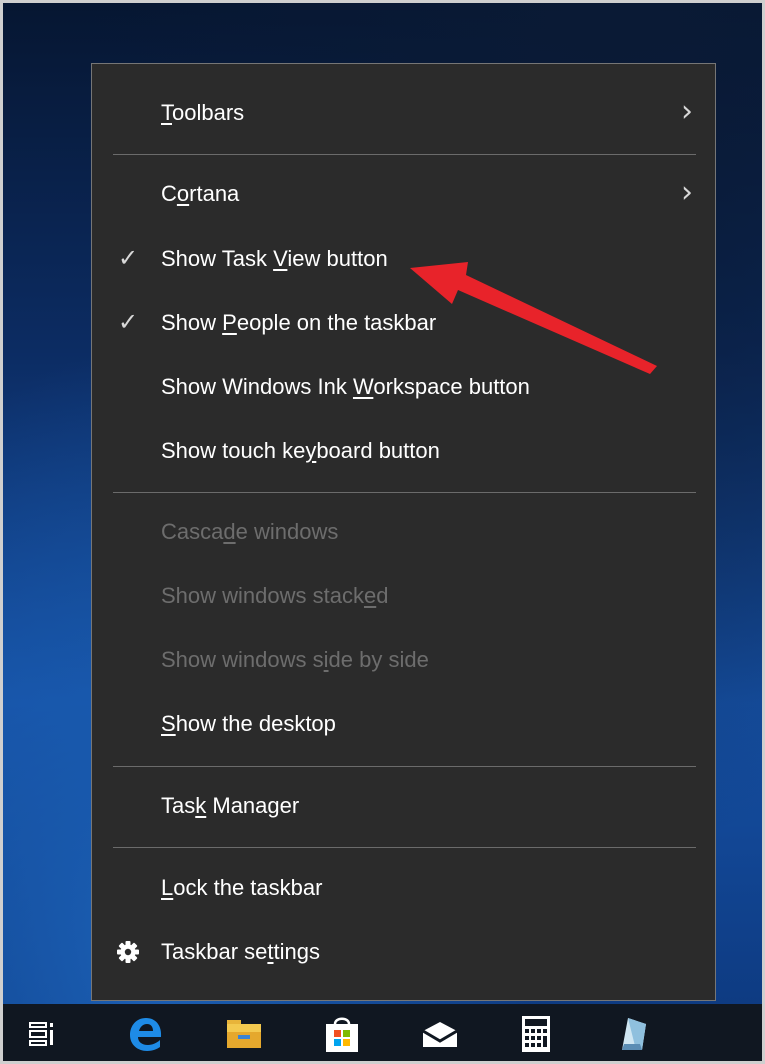  Describe the element at coordinates (342, 1034) in the screenshot. I see `store-icon` at that location.